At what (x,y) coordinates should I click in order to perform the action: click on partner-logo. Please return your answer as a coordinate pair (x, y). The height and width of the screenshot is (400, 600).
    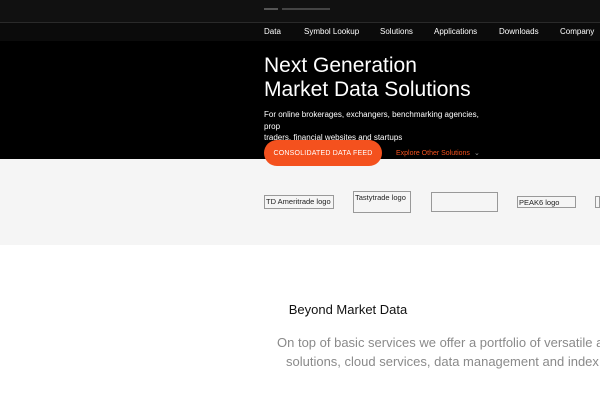
    Looking at the image, I should click on (464, 202).